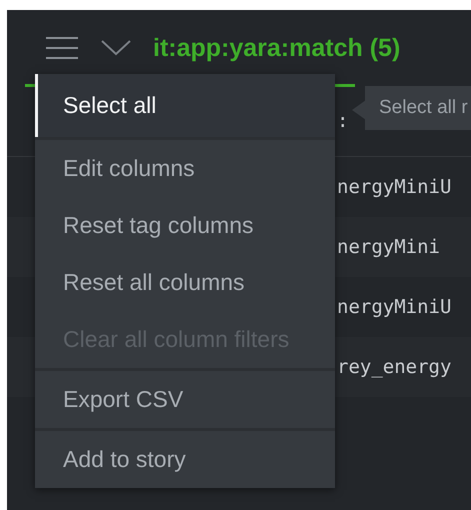 Image resolution: width=471 pixels, height=510 pixels. What do you see at coordinates (418, 108) in the screenshot?
I see `tooltip: Select all r` at bounding box center [418, 108].